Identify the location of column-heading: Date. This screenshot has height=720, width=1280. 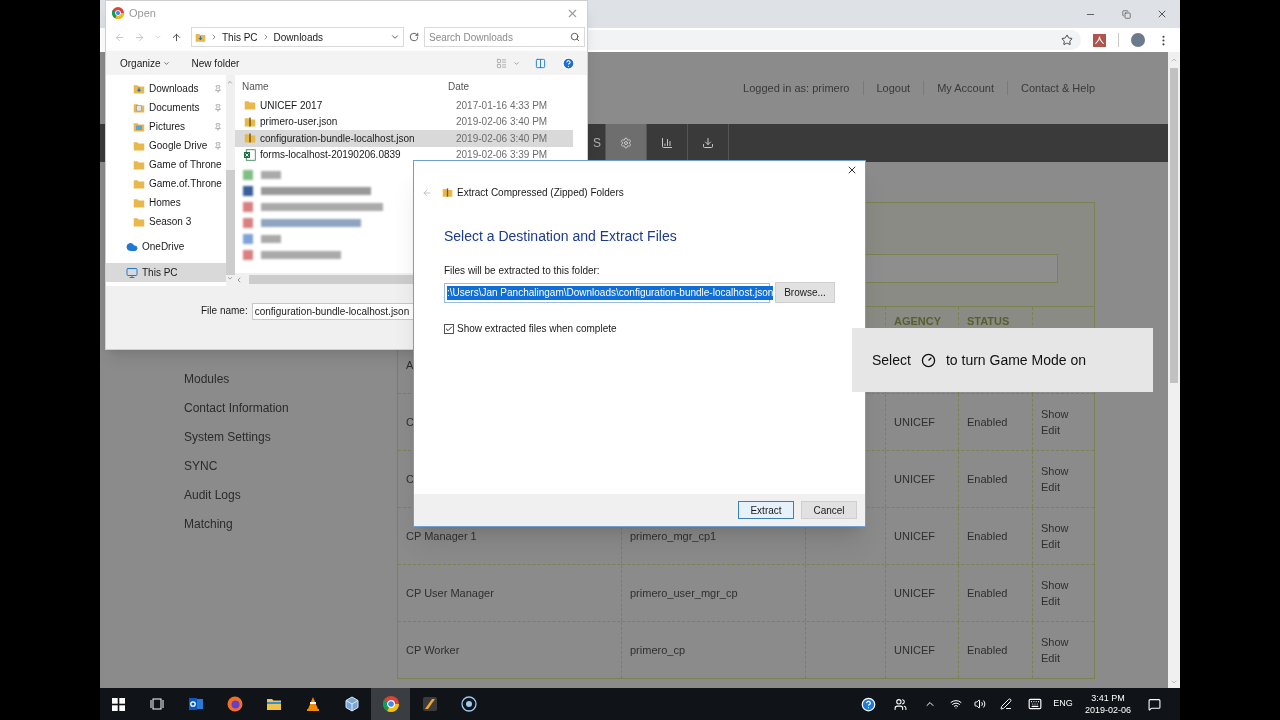
(458, 86).